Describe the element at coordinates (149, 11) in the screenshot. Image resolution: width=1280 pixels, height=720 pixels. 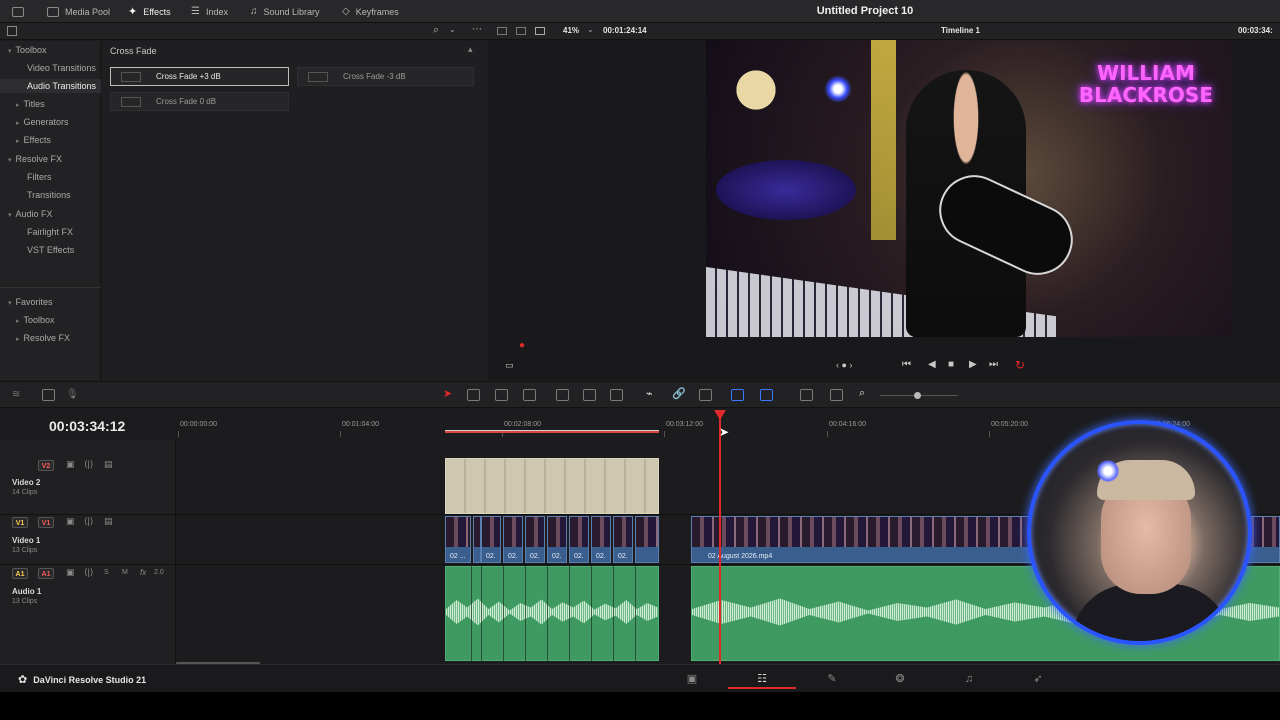
I see `effects-button: ✦ Effects` at that location.